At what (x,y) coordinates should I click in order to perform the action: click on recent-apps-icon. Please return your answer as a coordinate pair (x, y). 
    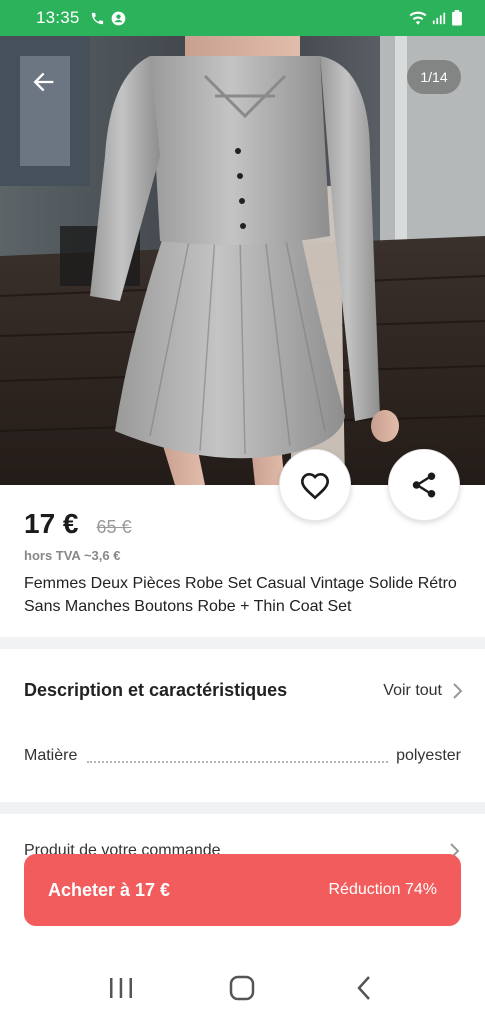
    Looking at the image, I should click on (120, 988).